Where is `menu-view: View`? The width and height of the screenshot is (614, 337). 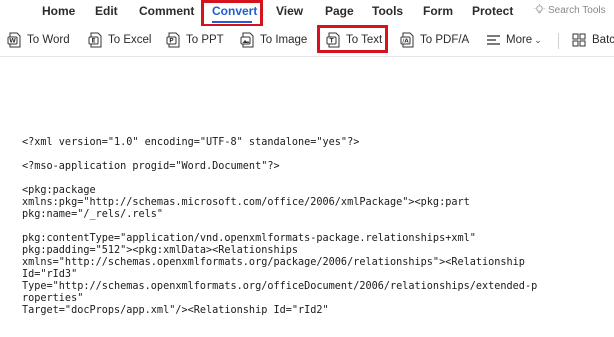 menu-view: View is located at coordinates (289, 11).